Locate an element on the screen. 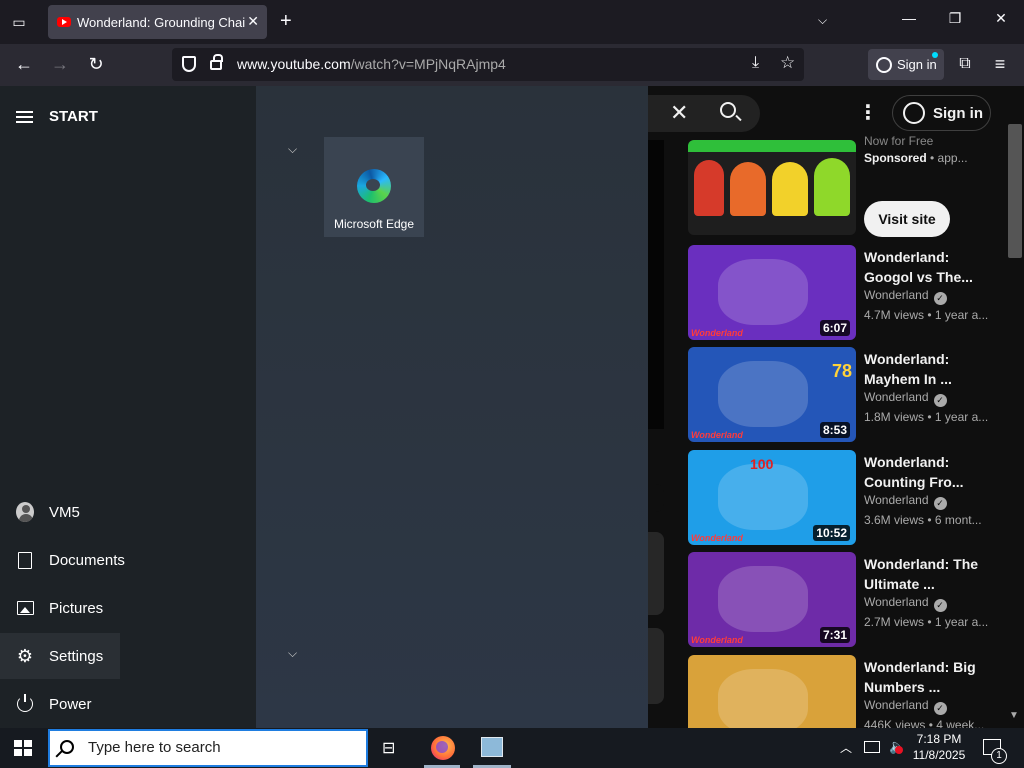  video-thumbnail: 78 Wonderland 8:53 is located at coordinates (772, 394).